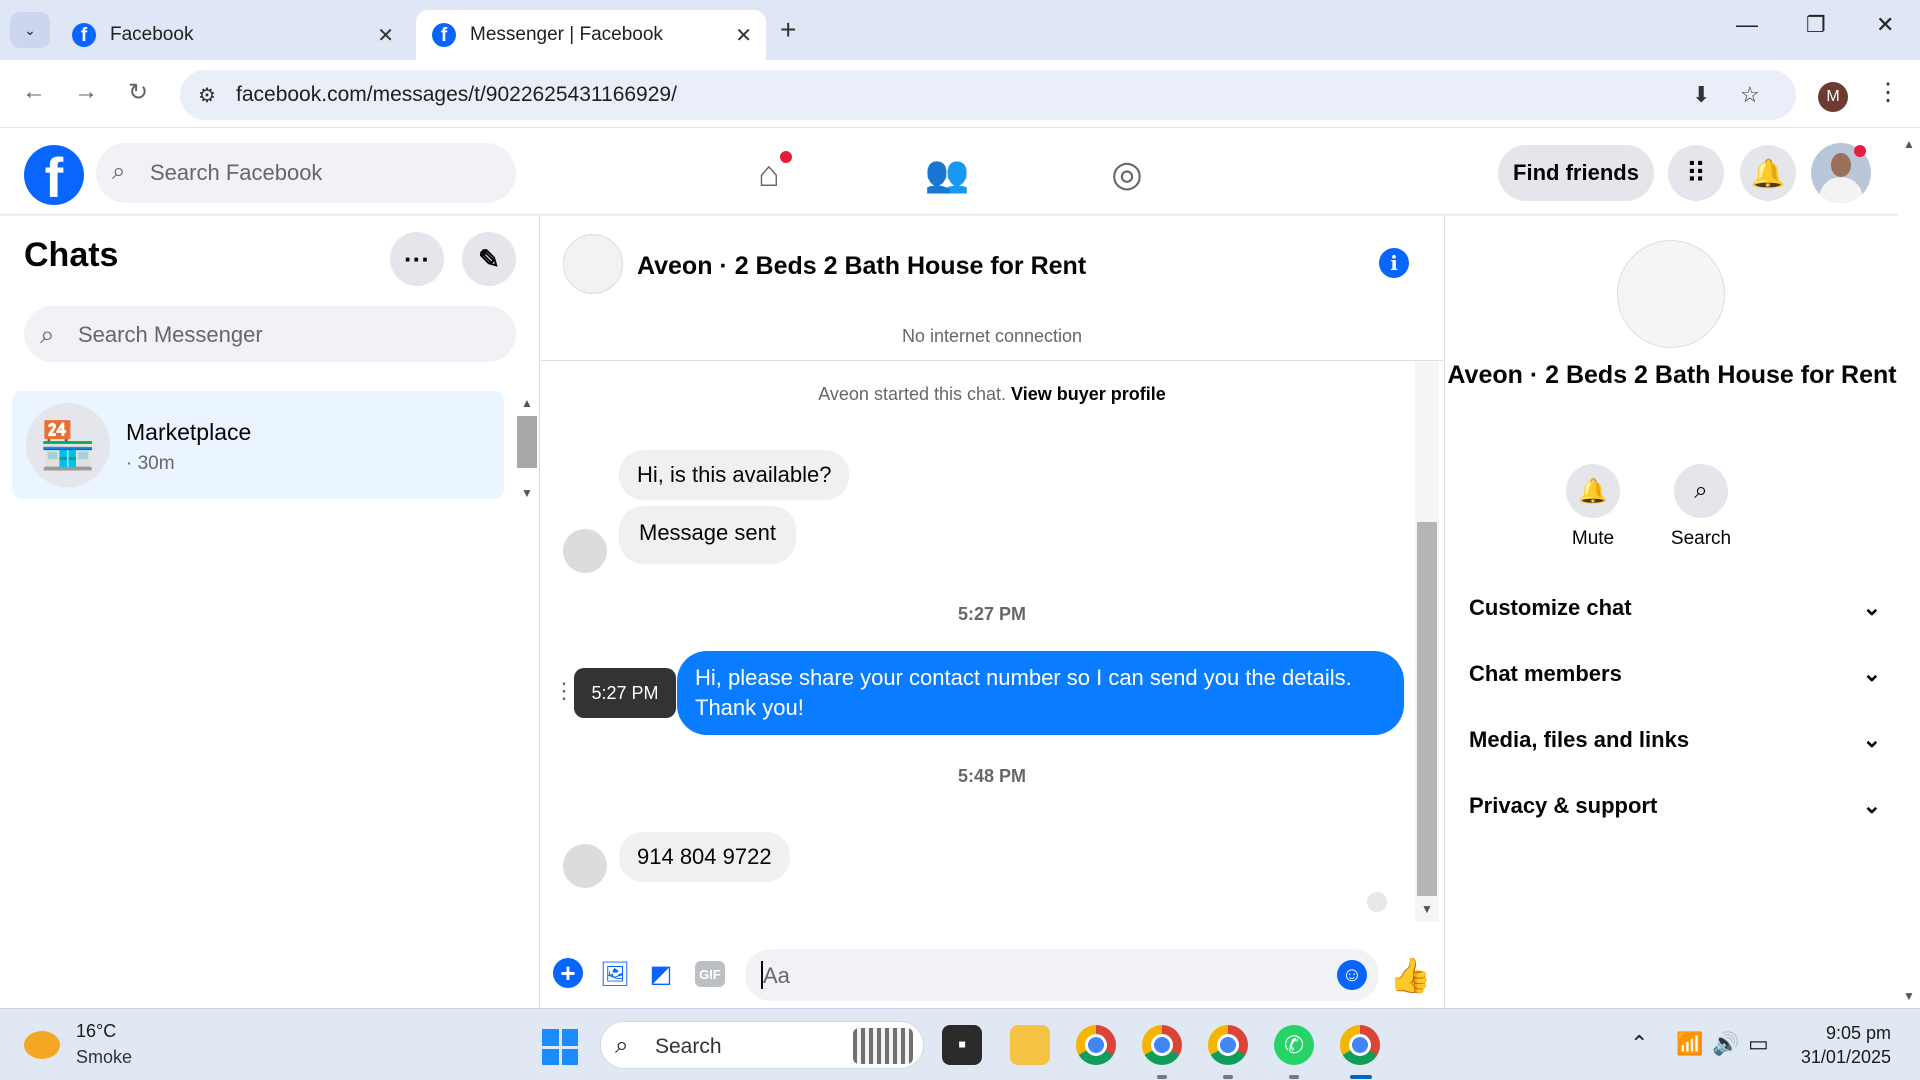  What do you see at coordinates (1701, 95) in the screenshot?
I see `install-app-icon: ⬇` at bounding box center [1701, 95].